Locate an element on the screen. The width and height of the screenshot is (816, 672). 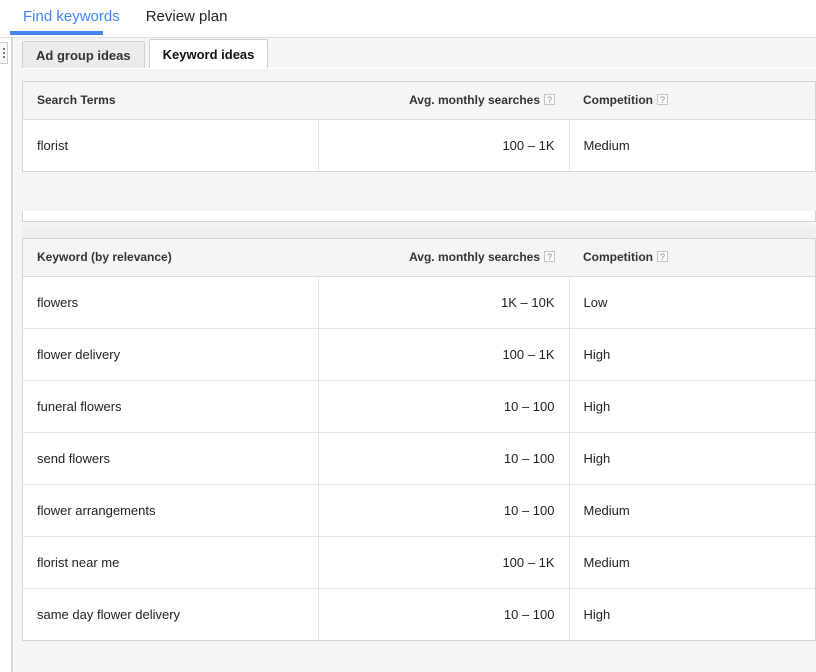
tab-keyword-ideas-label: Keyword ideas is located at coordinates (208, 54).